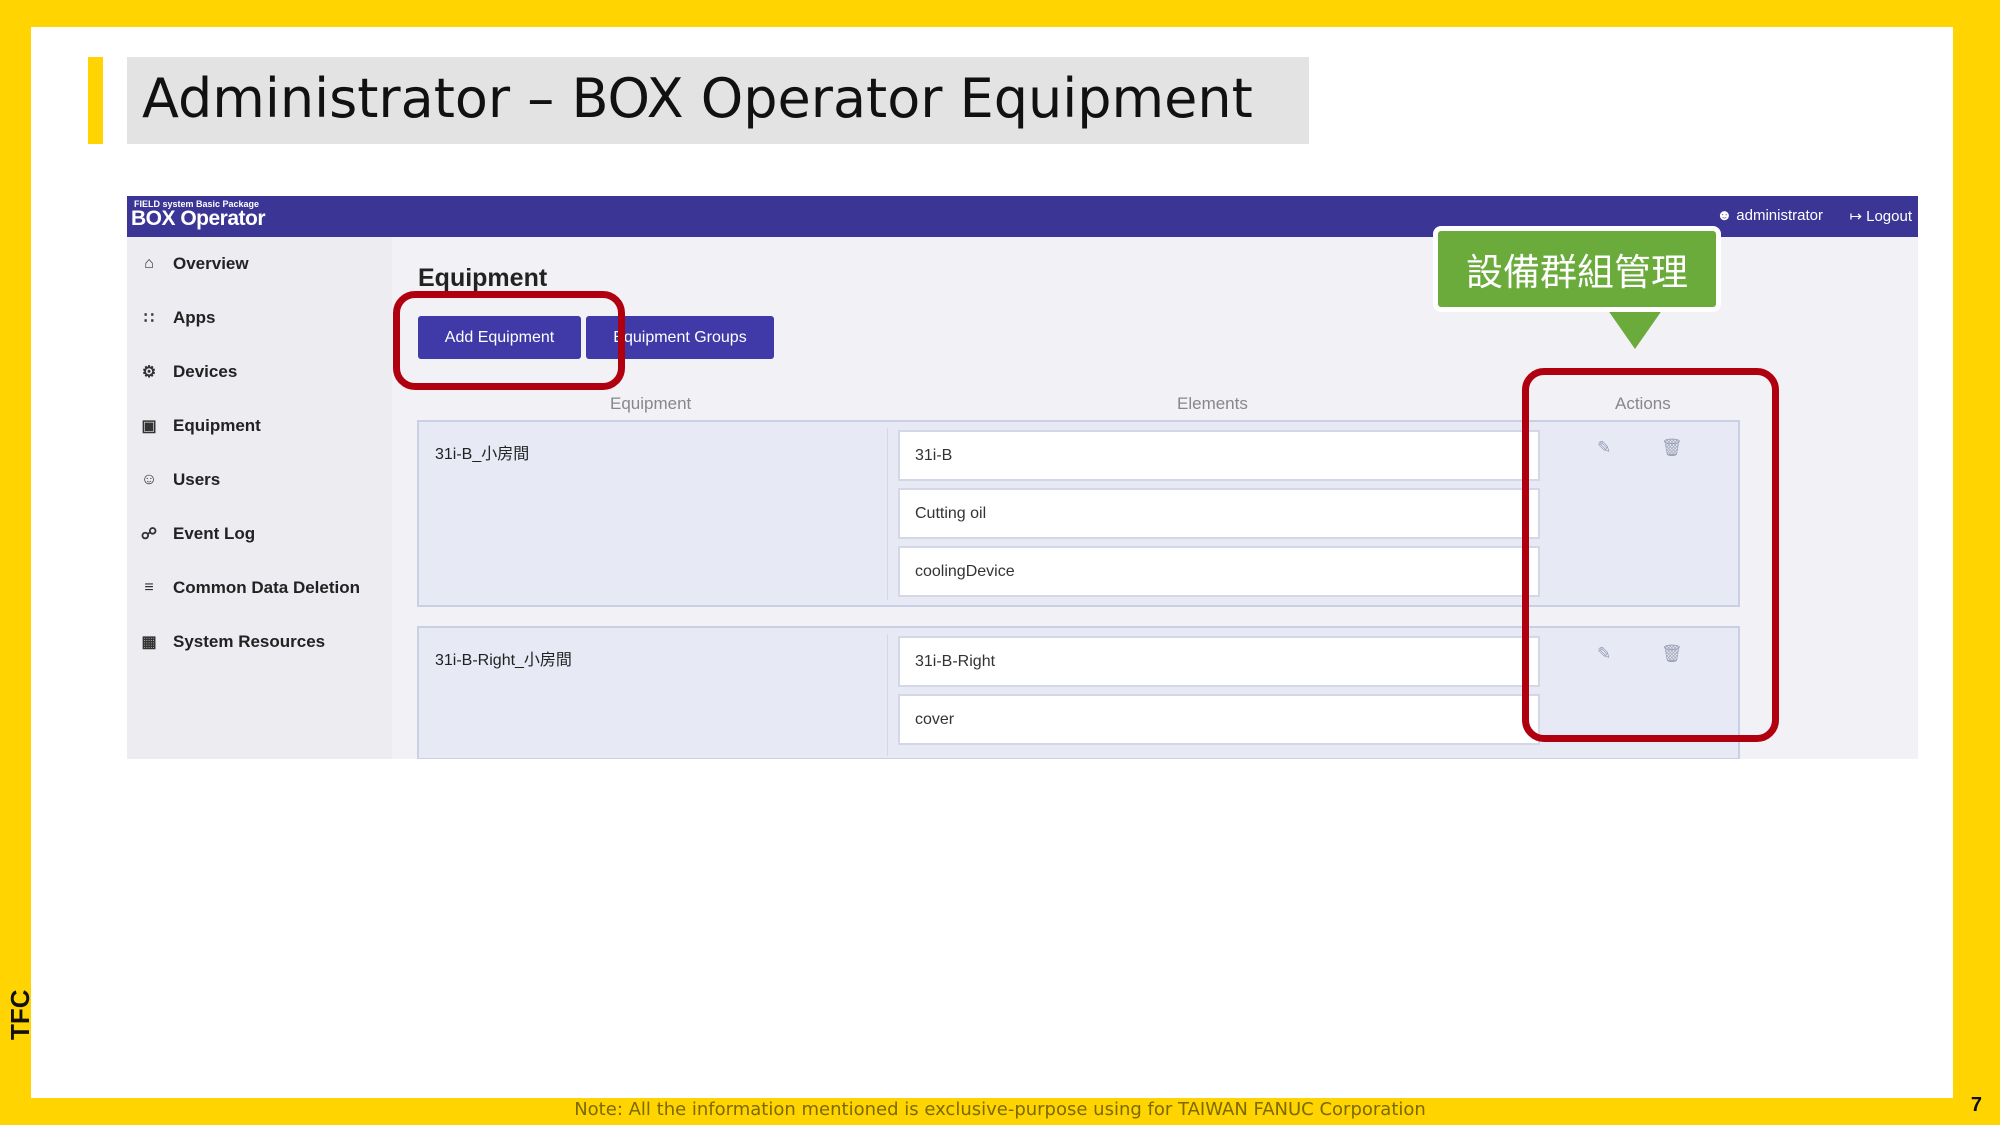  What do you see at coordinates (1889, 216) in the screenshot?
I see `logout-label: Logout` at bounding box center [1889, 216].